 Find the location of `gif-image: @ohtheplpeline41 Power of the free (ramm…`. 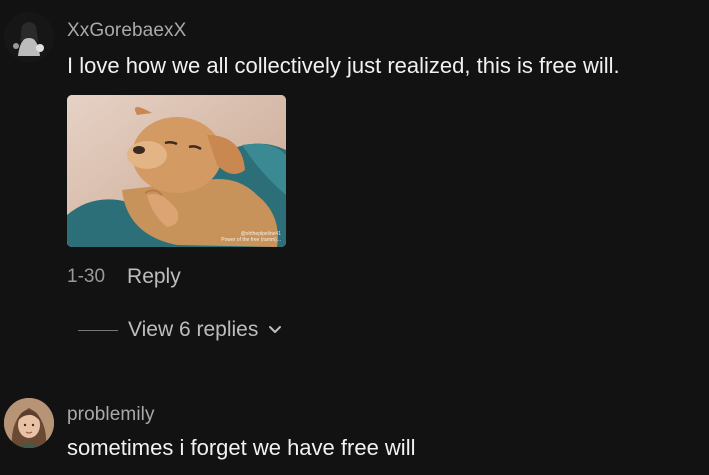

gif-image: @ohtheplpeline41 Power of the free (ramm… is located at coordinates (176, 171).